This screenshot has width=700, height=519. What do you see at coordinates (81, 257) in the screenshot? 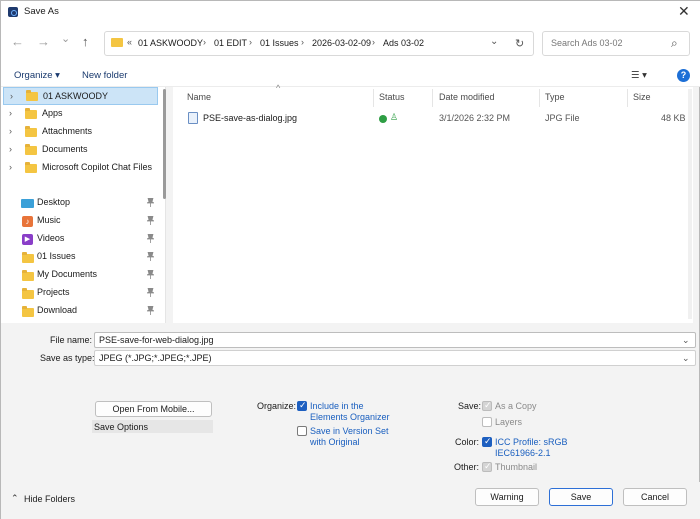
I see `sidebar-item-01-issues: 01 Issues` at bounding box center [81, 257].